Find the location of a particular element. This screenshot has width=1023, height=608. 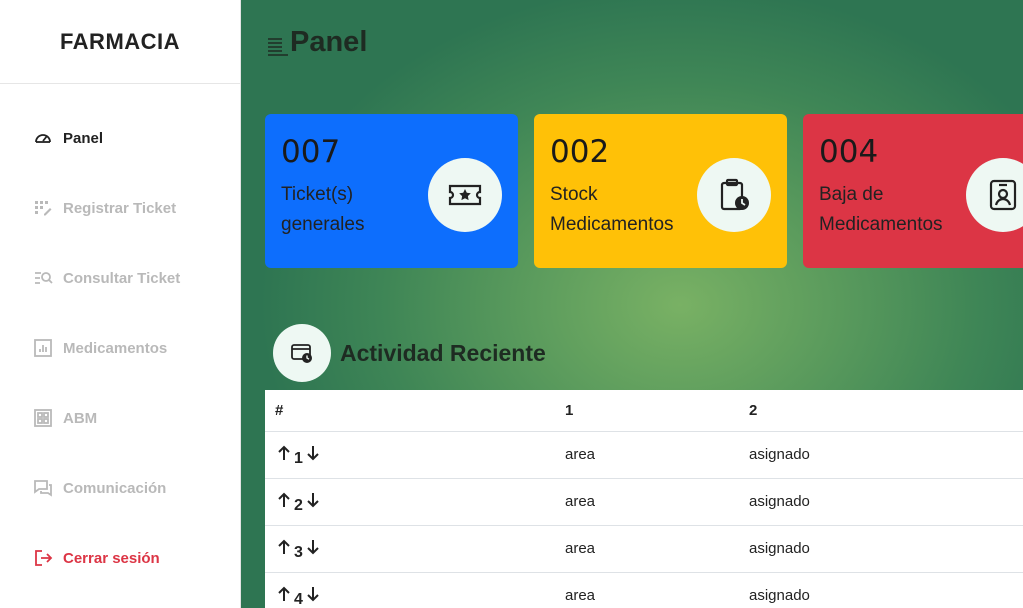

card-label: Baja de Medicamentos is located at coordinates (881, 209).